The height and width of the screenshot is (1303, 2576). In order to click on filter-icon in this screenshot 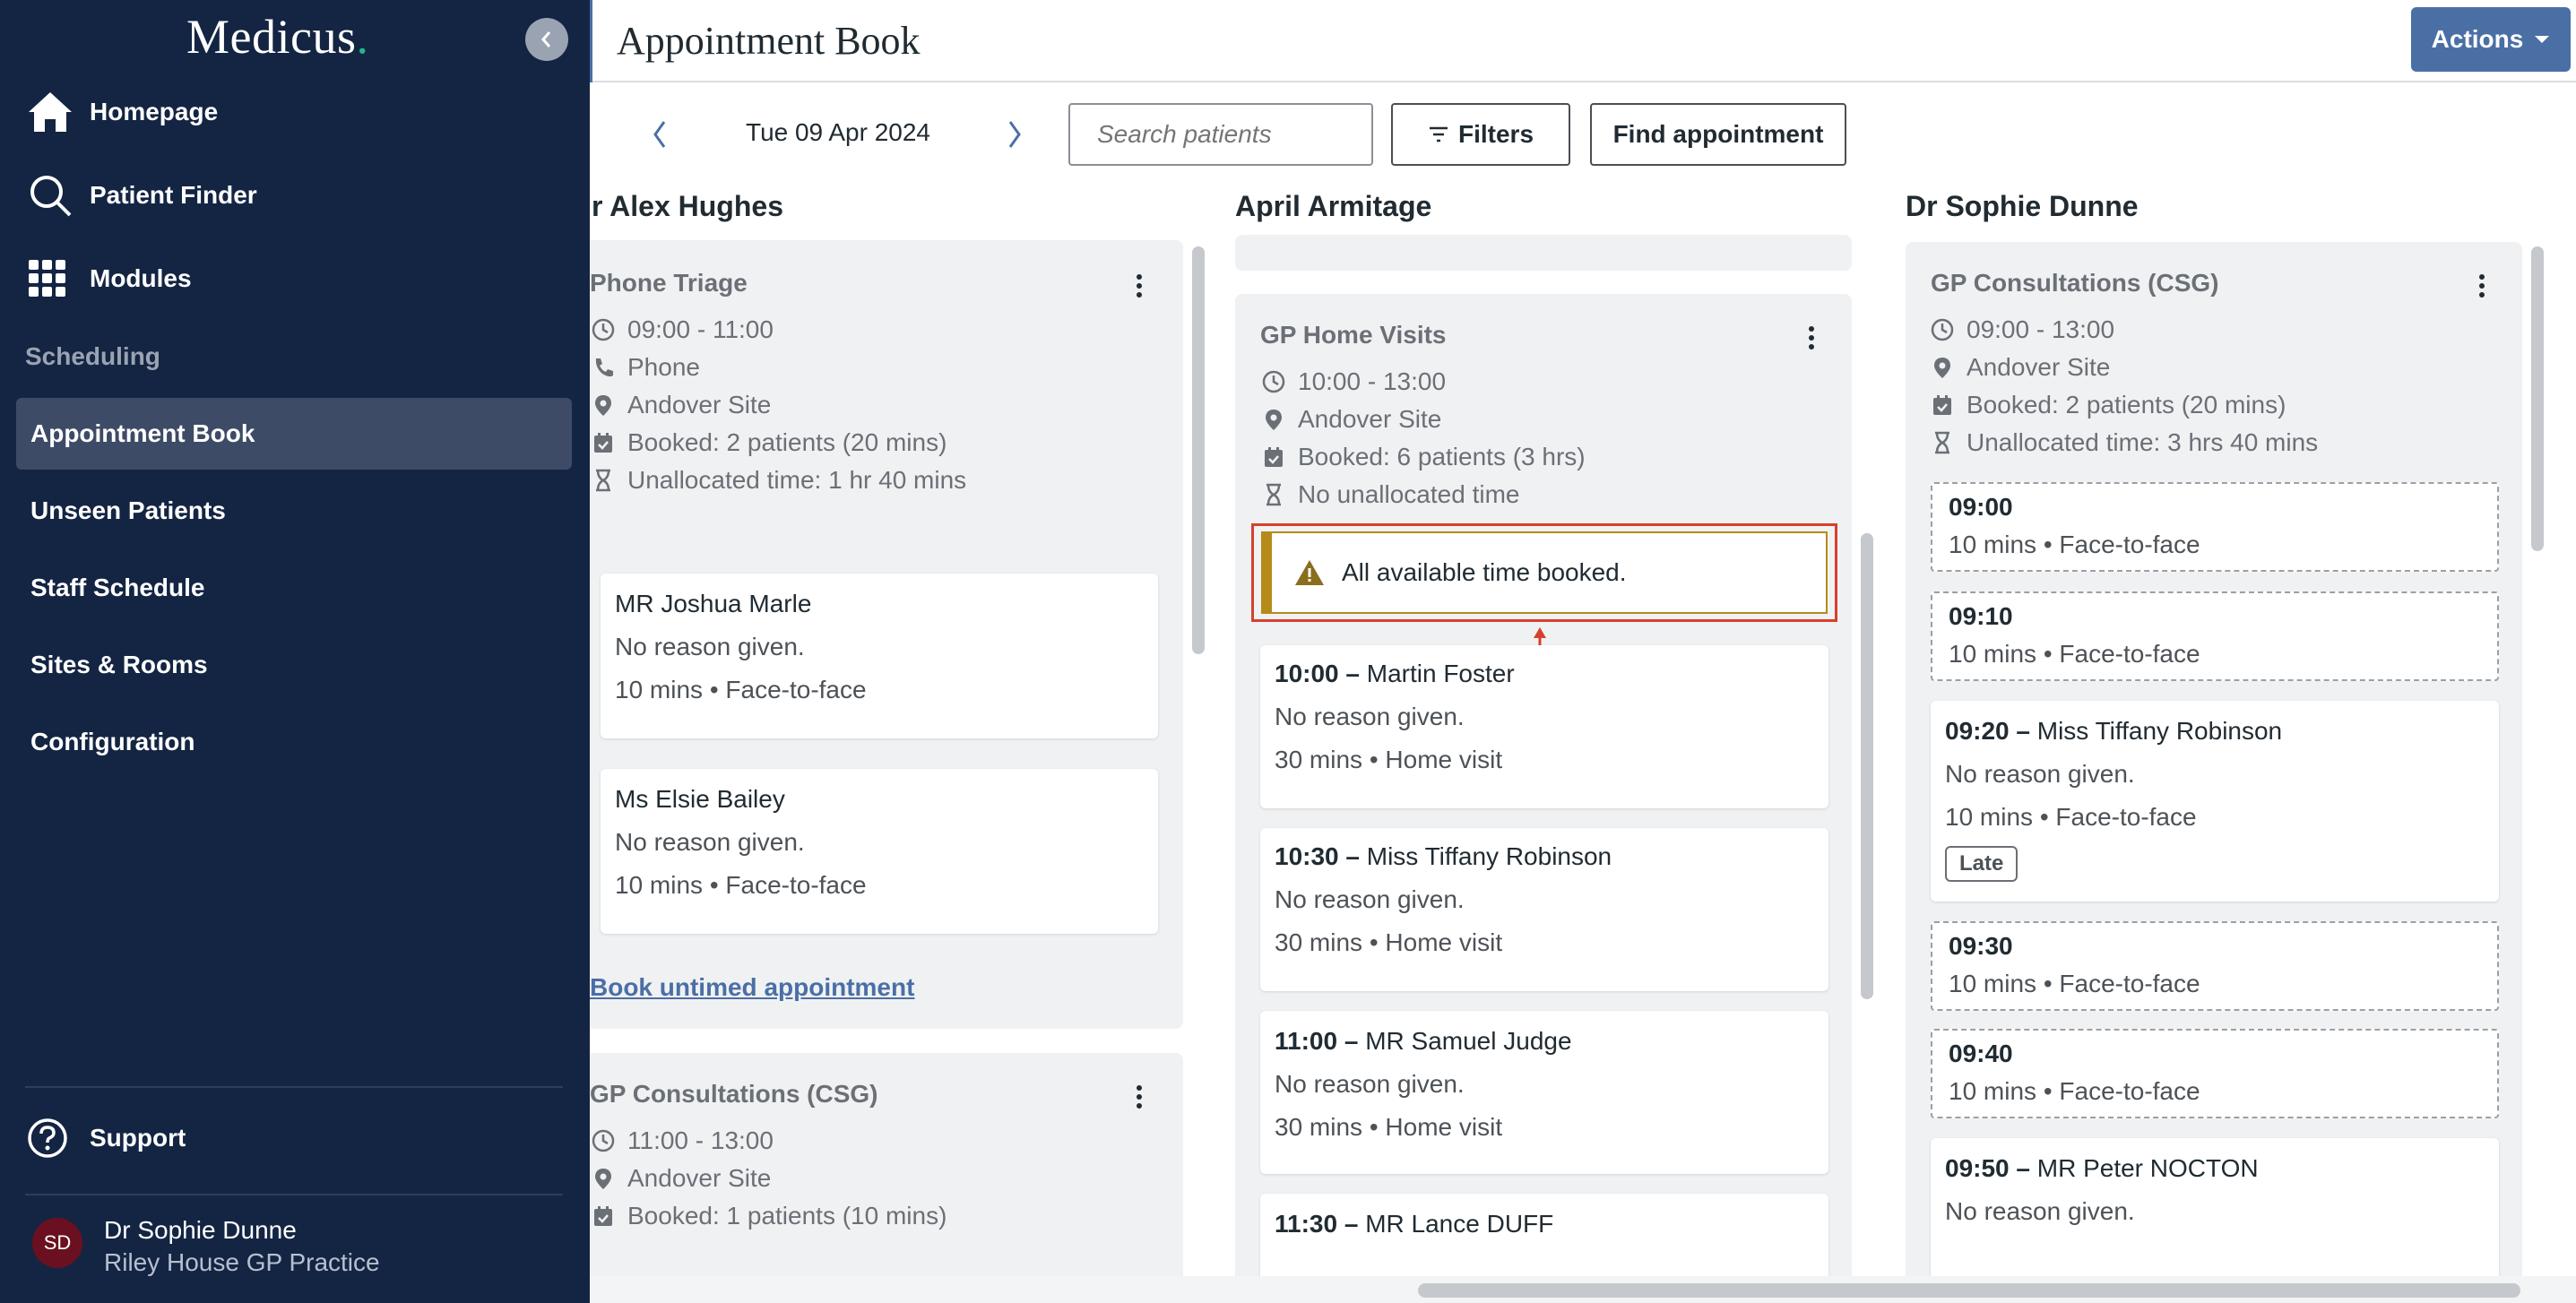, I will do `click(1438, 134)`.